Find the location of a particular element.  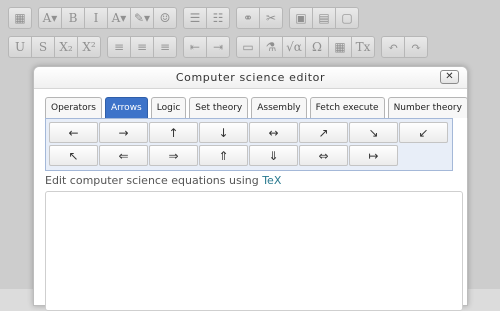

dialog-title: Computer science editor is located at coordinates (250, 77).